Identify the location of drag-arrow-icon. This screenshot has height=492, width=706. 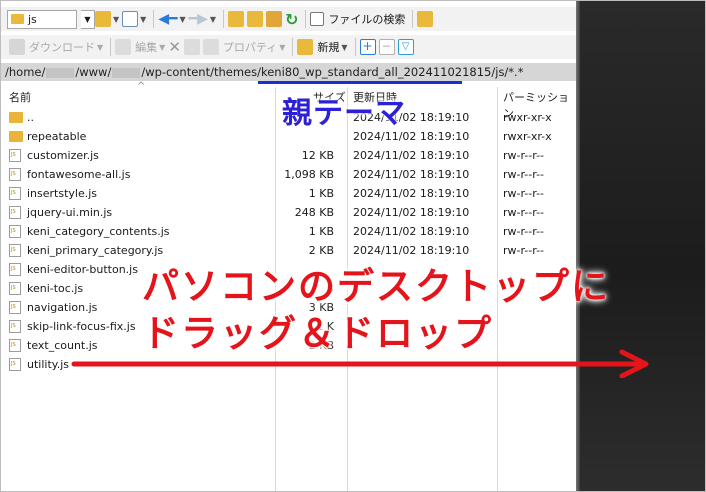
(360, 363).